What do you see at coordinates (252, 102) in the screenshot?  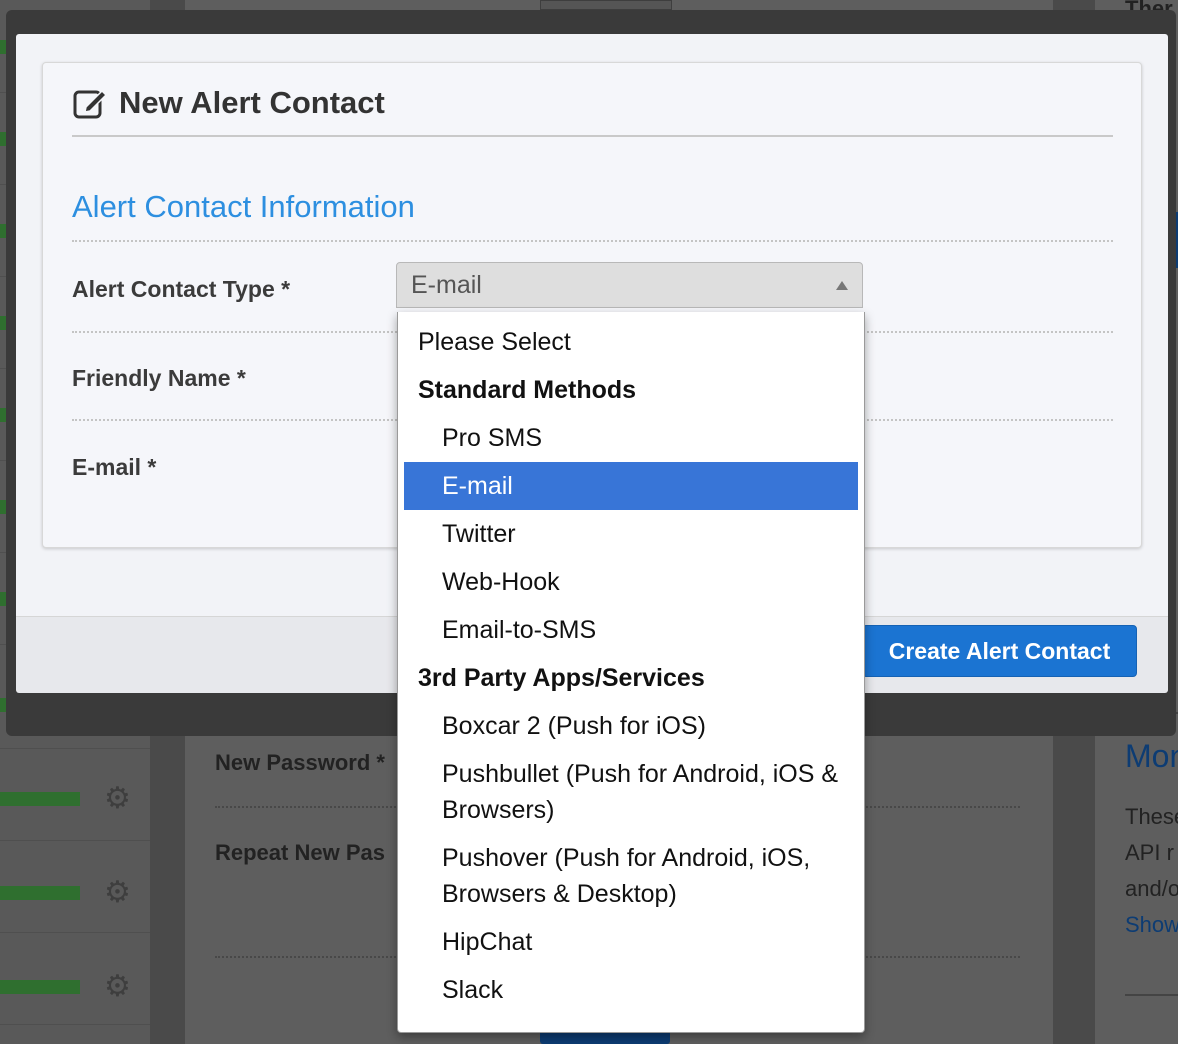 I see `modal-title-text: New Alert Contact` at bounding box center [252, 102].